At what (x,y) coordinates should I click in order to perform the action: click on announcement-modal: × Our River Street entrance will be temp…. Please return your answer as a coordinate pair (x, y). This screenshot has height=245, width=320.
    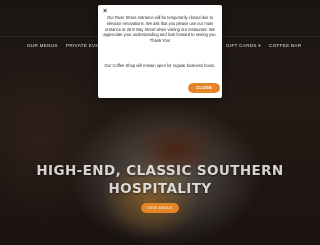
    Looking at the image, I should click on (160, 51).